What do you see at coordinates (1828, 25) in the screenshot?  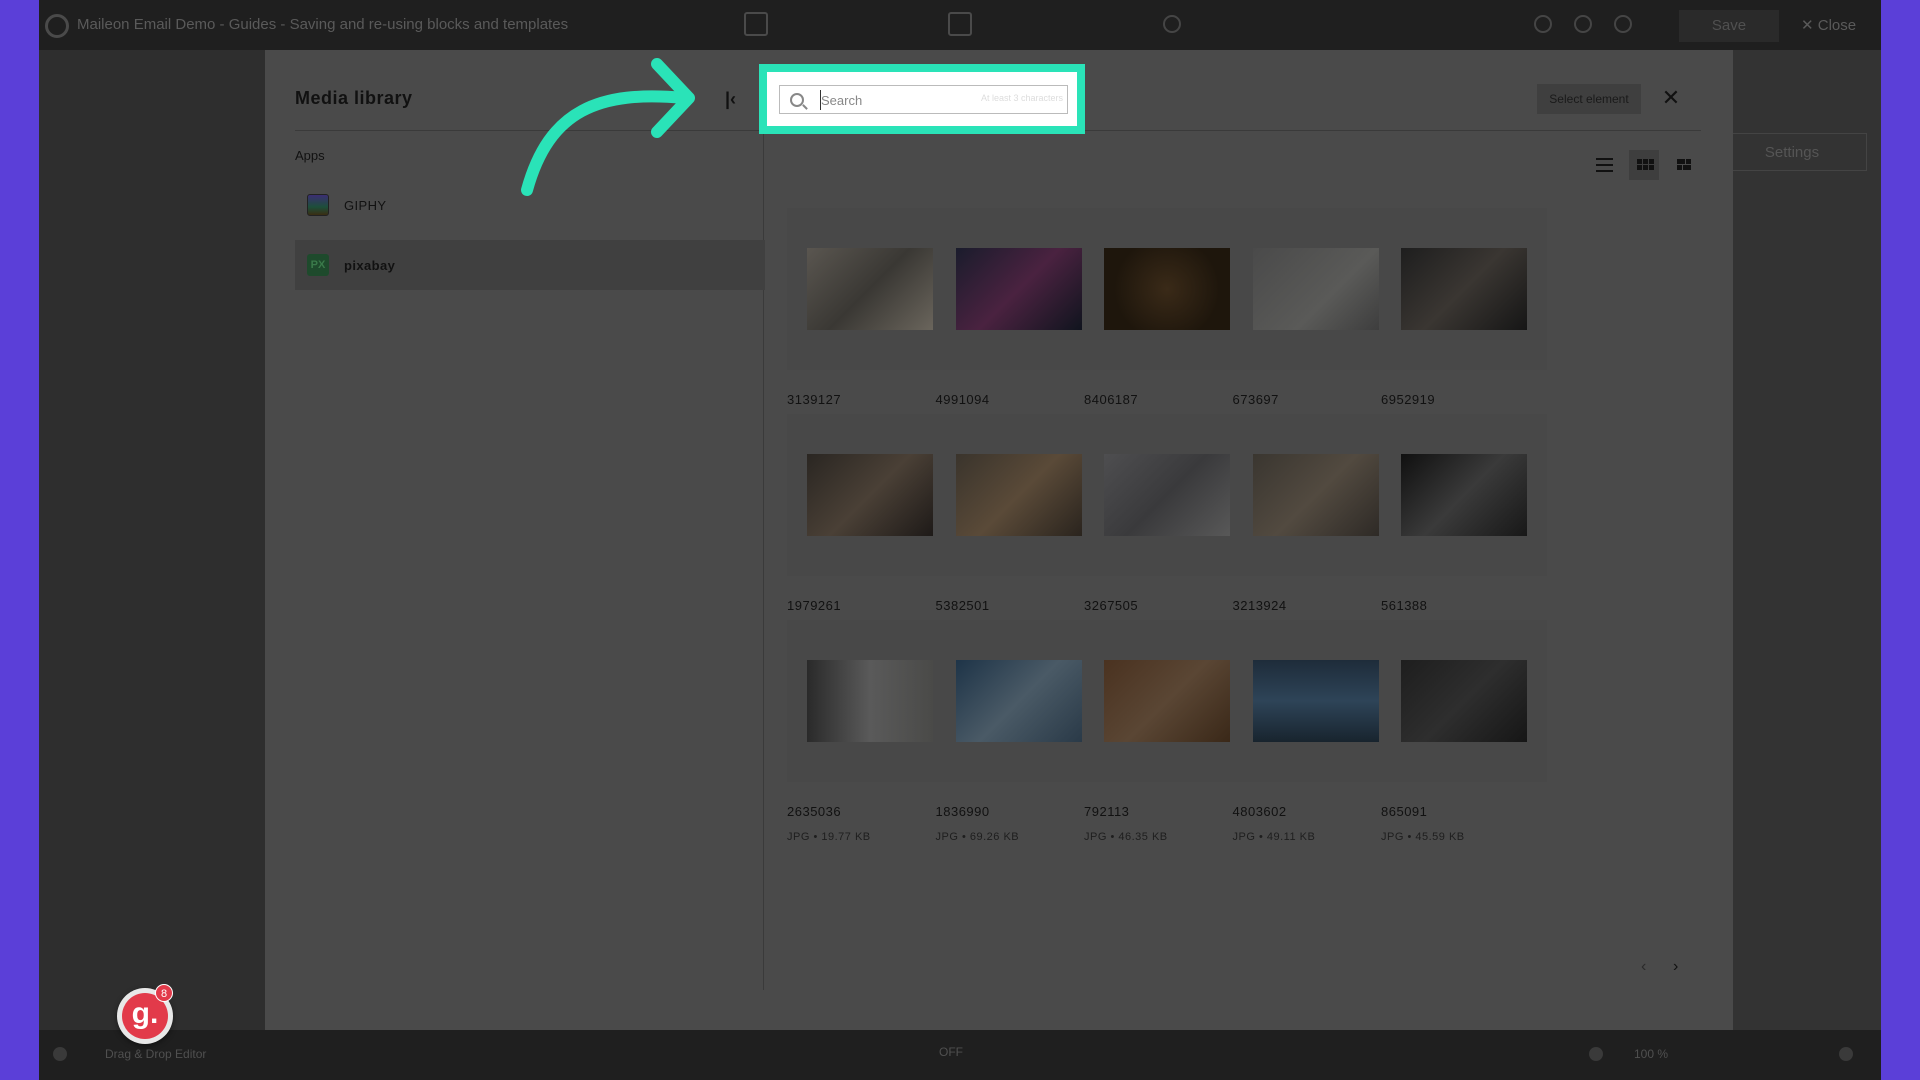 I see `close-app-button: ✕ Close` at bounding box center [1828, 25].